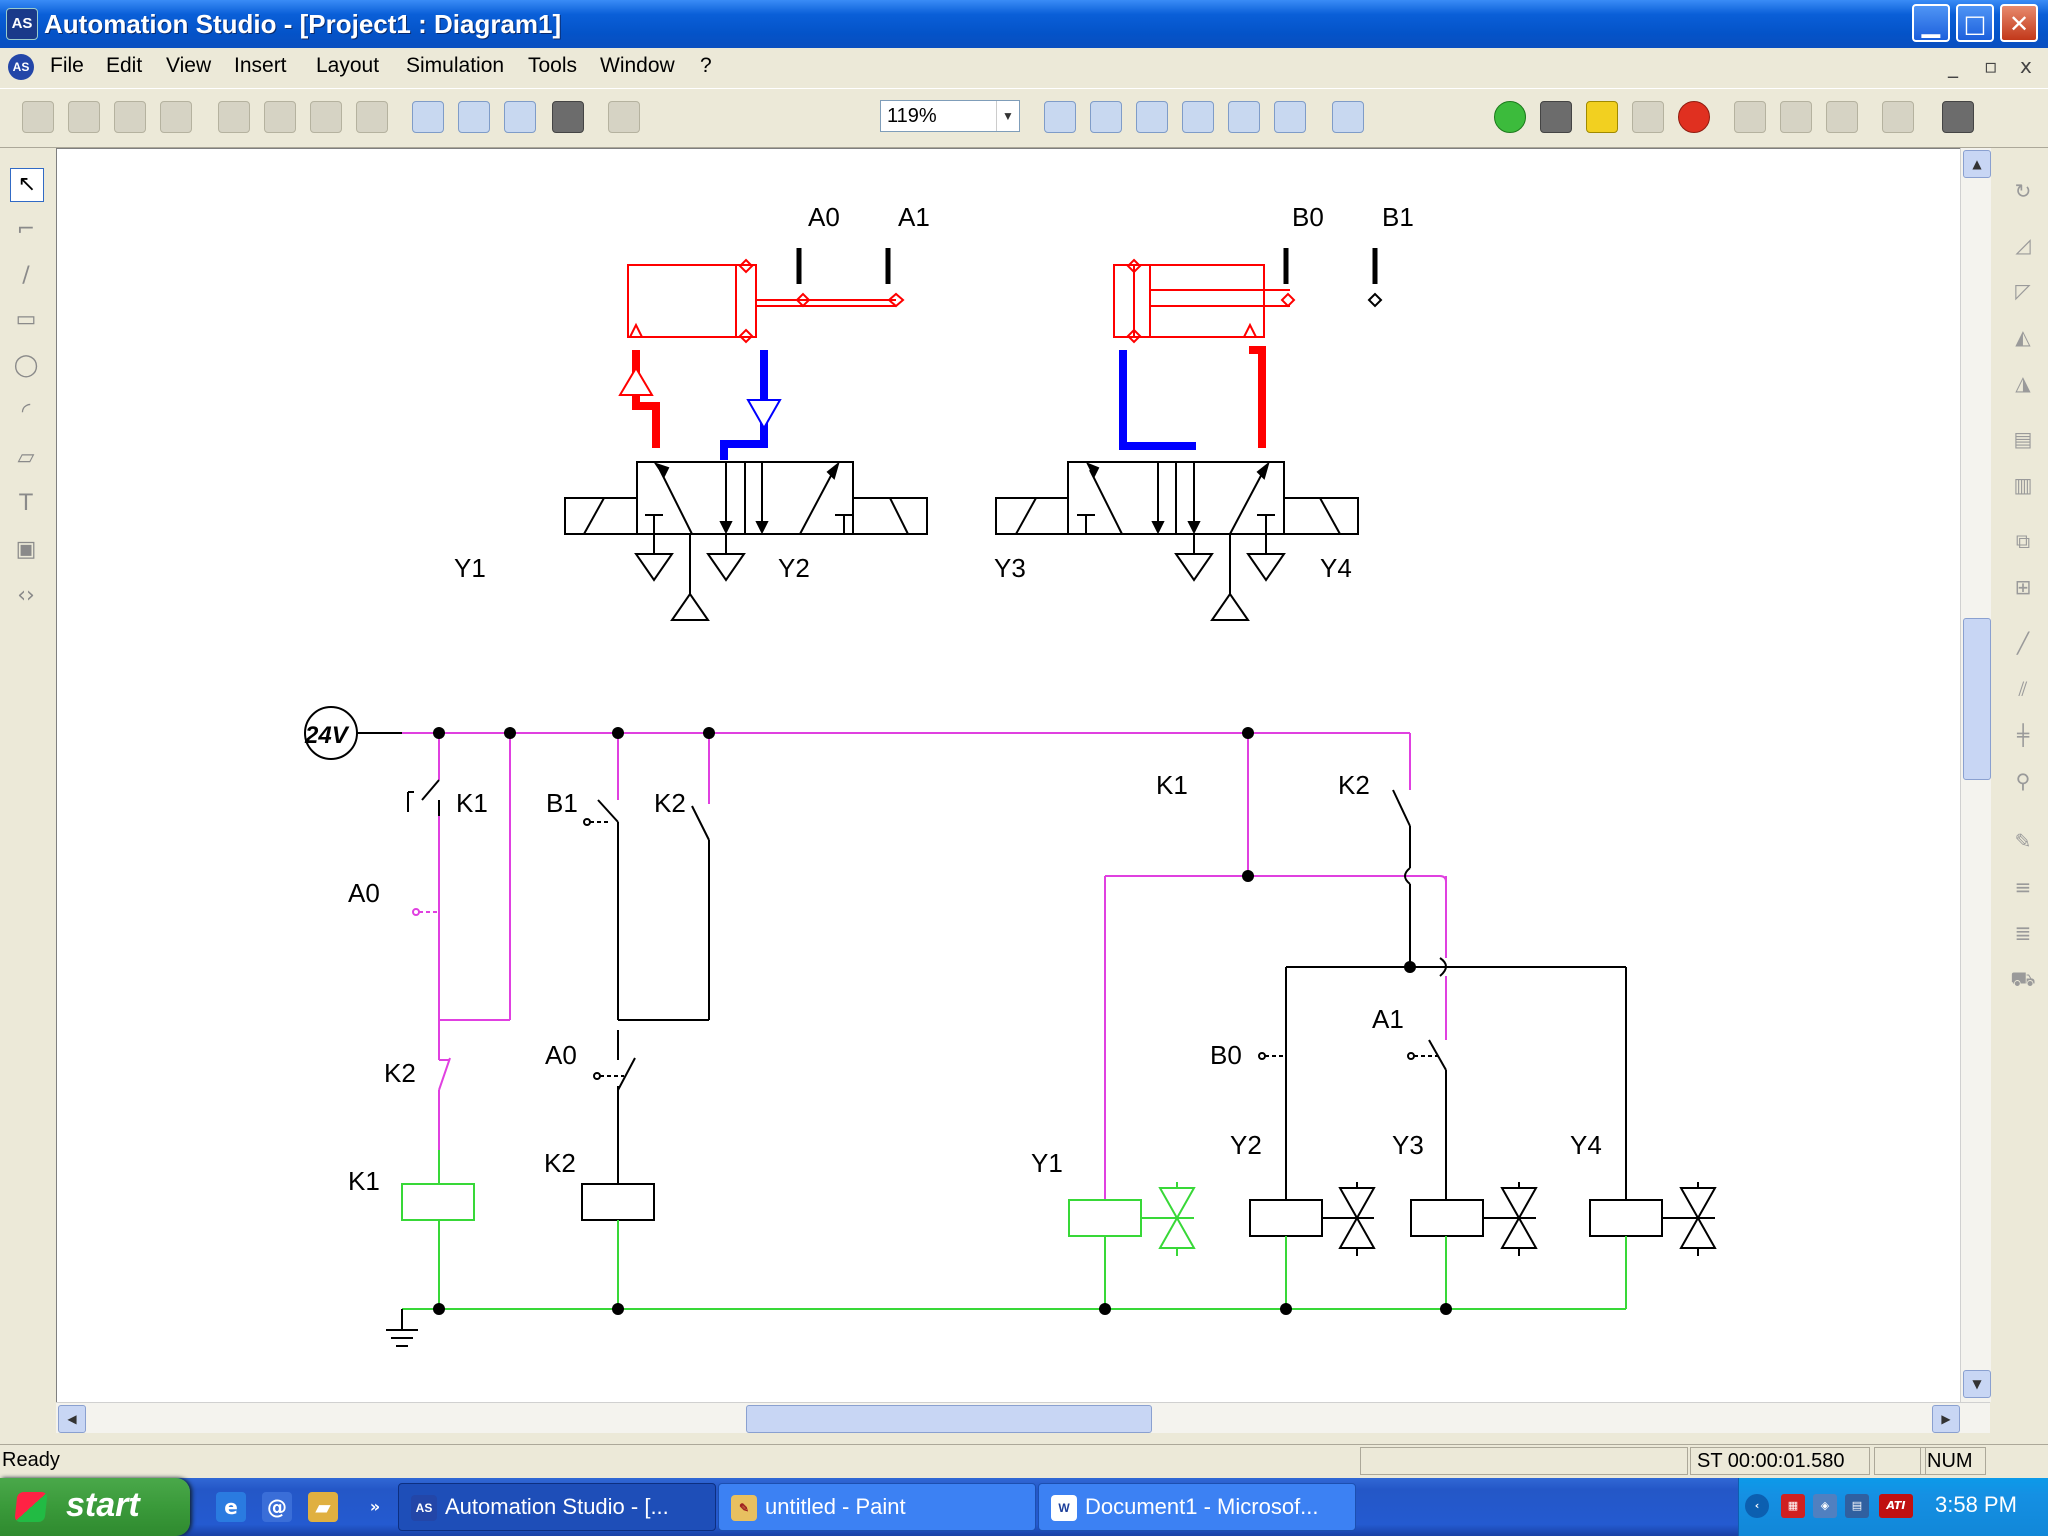 Image resolution: width=2048 pixels, height=1536 pixels. I want to click on open-icon, so click(84, 117).